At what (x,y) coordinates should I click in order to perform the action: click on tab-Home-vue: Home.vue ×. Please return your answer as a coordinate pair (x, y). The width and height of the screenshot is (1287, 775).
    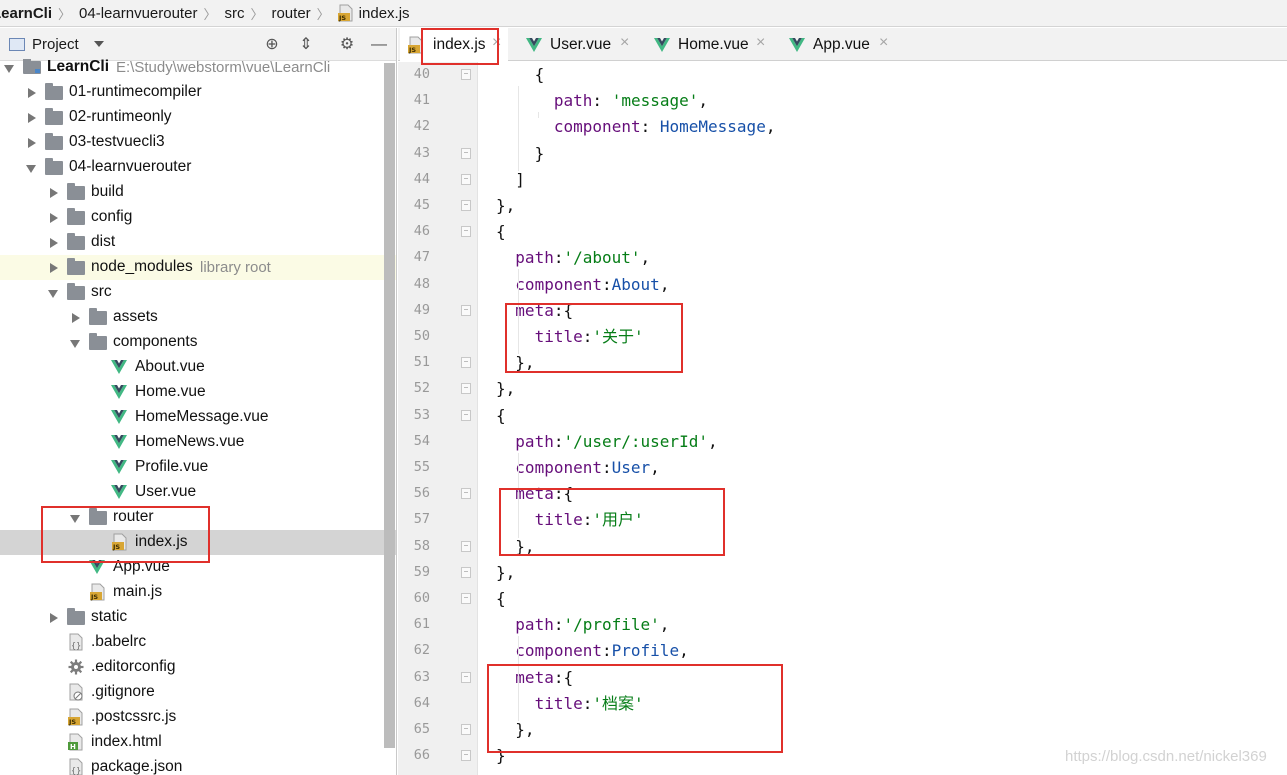
    Looking at the image, I should click on (708, 44).